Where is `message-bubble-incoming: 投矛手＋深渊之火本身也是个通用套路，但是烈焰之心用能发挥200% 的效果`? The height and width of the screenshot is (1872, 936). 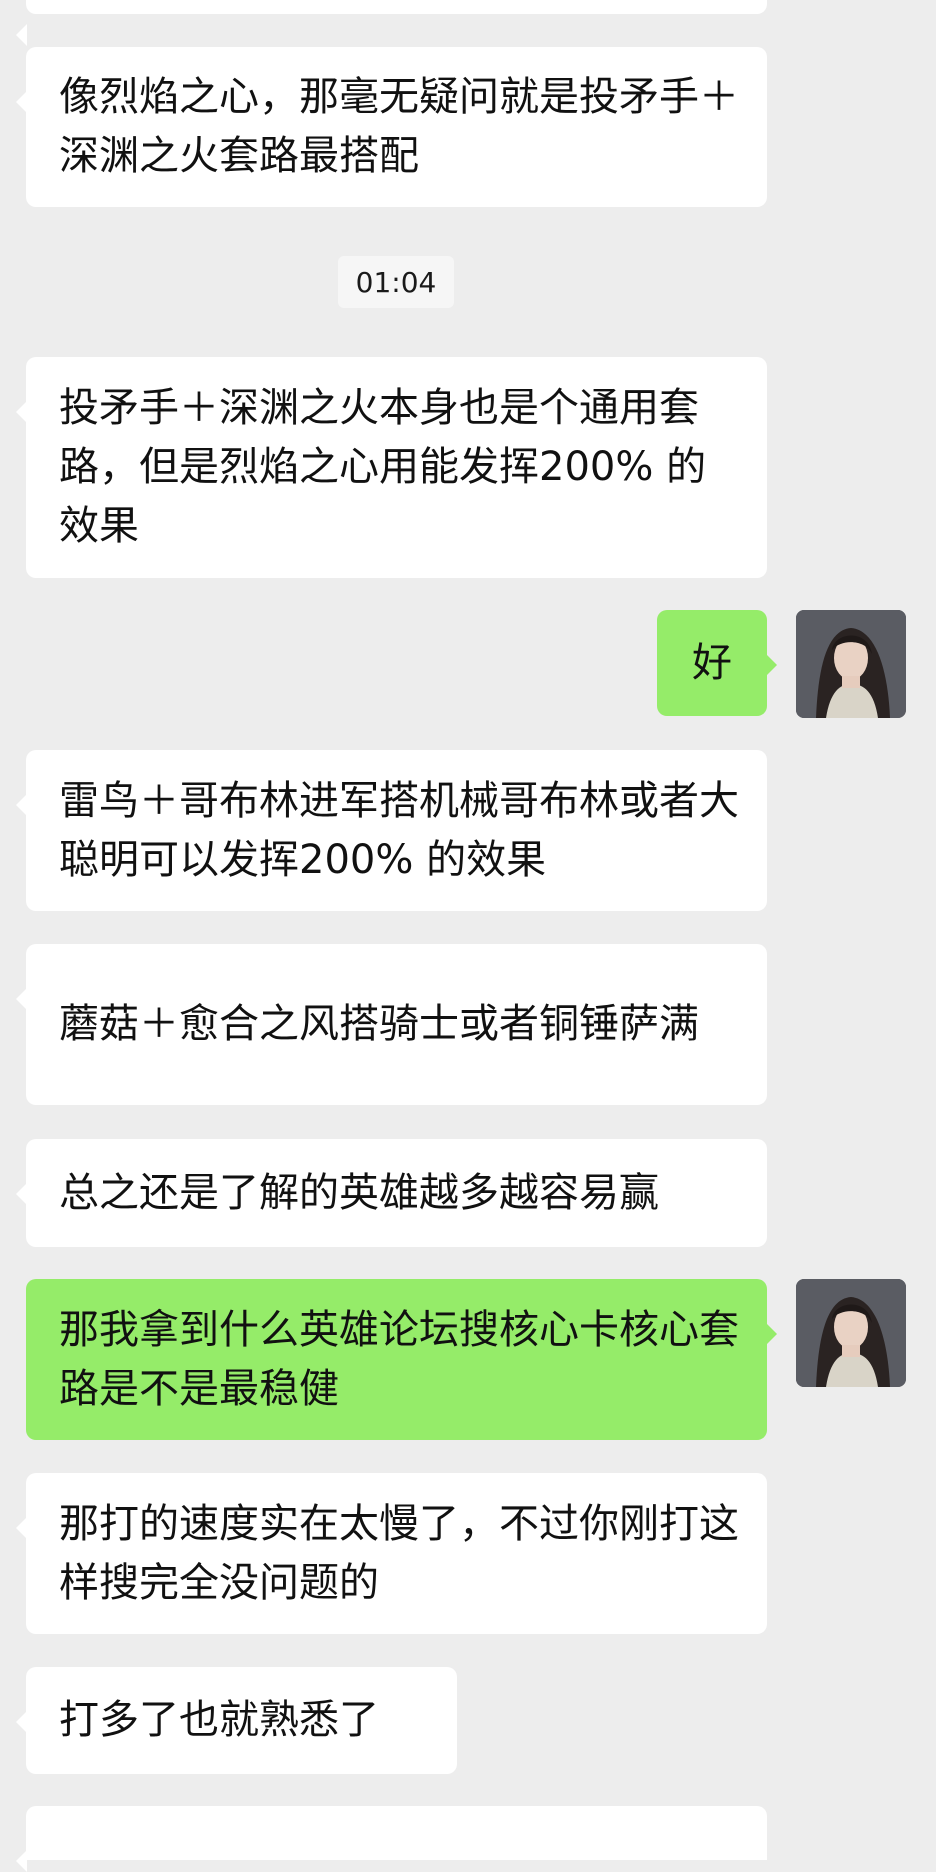
message-bubble-incoming: 投矛手＋深渊之火本身也是个通用套路，但是烈焰之心用能发挥200% 的效果 is located at coordinates (391, 467).